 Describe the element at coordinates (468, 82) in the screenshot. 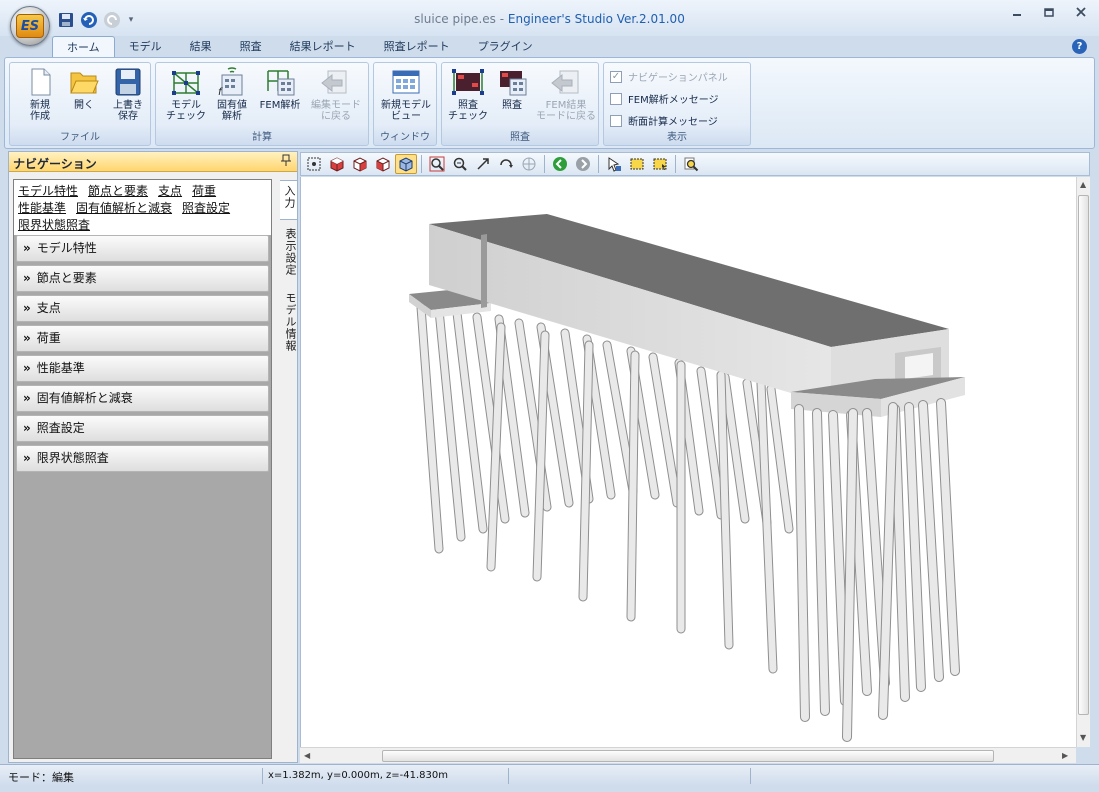

I see `check-check-icon` at that location.